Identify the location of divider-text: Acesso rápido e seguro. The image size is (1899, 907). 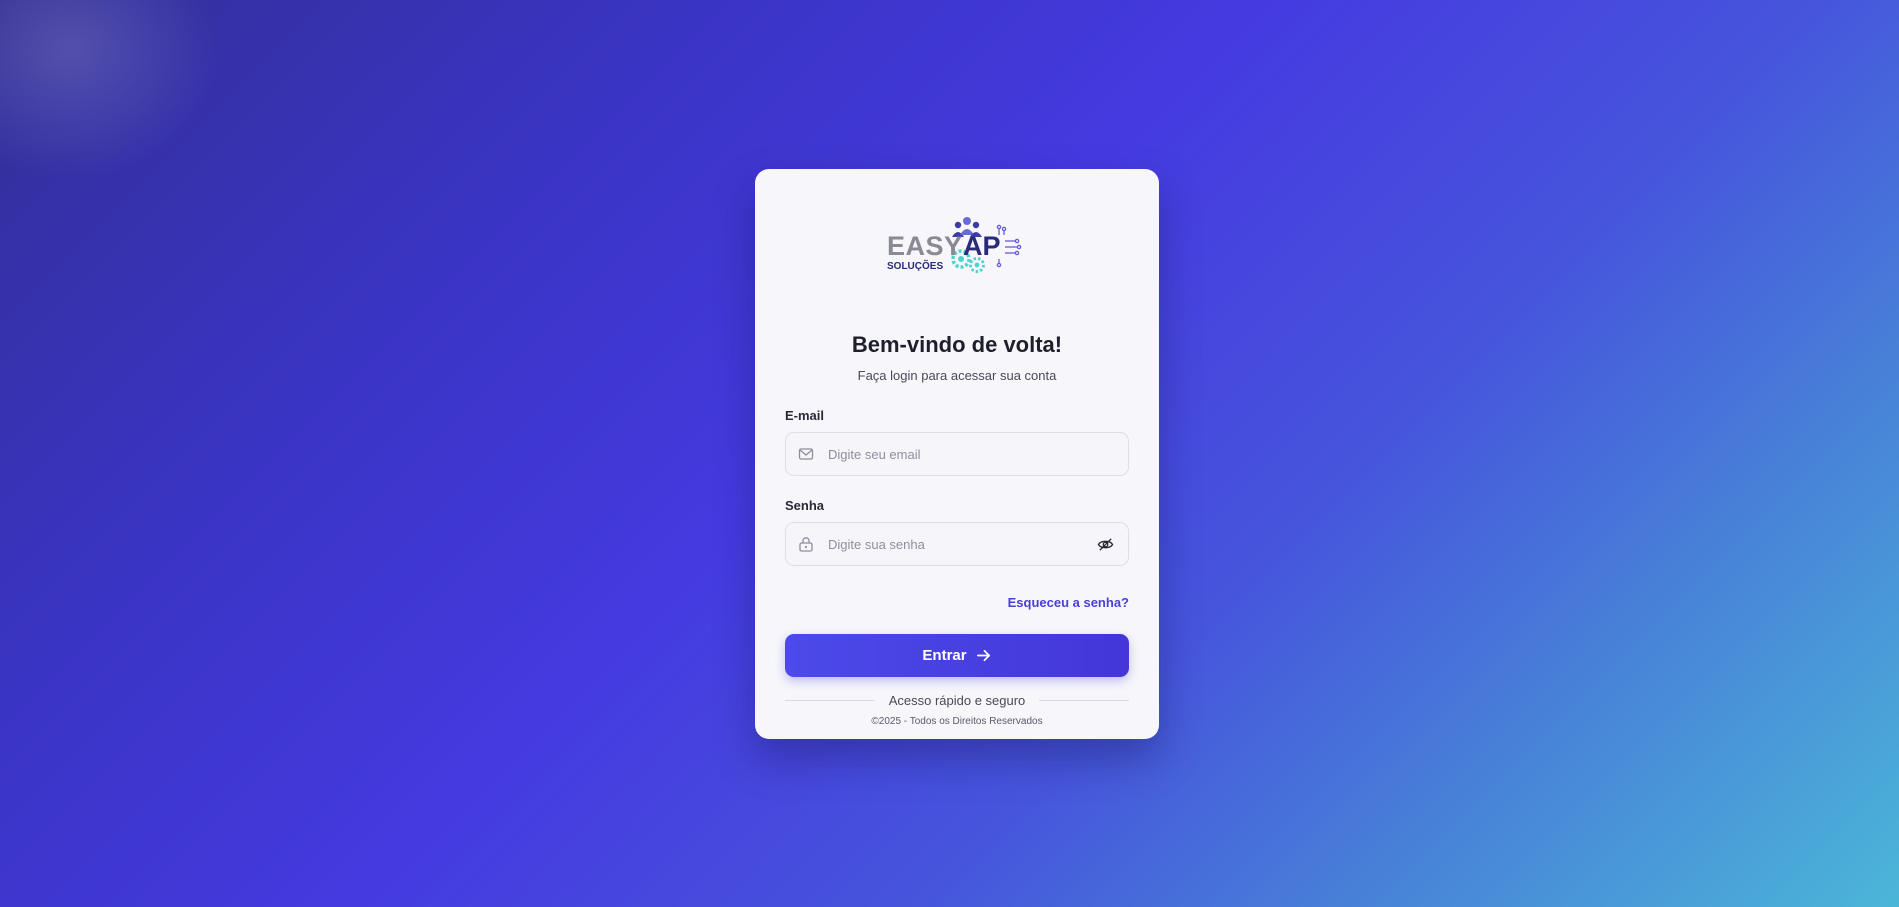
(957, 700).